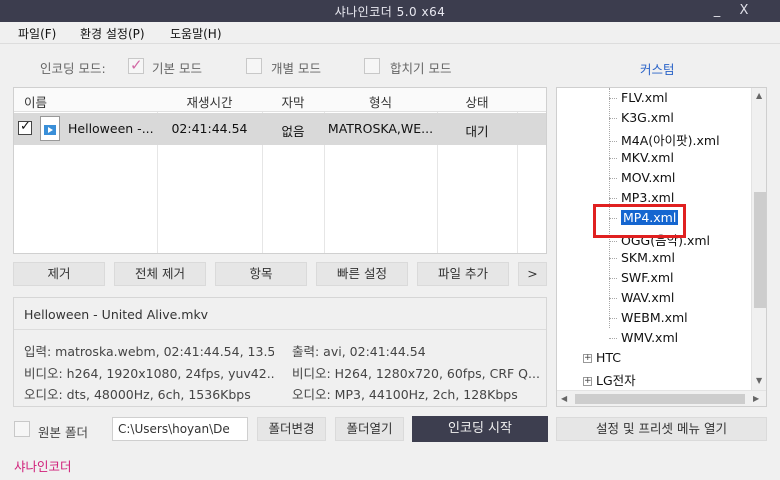 The image size is (780, 480). Describe the element at coordinates (369, 429) in the screenshot. I see `open-folder-button: 폴더열기` at that location.